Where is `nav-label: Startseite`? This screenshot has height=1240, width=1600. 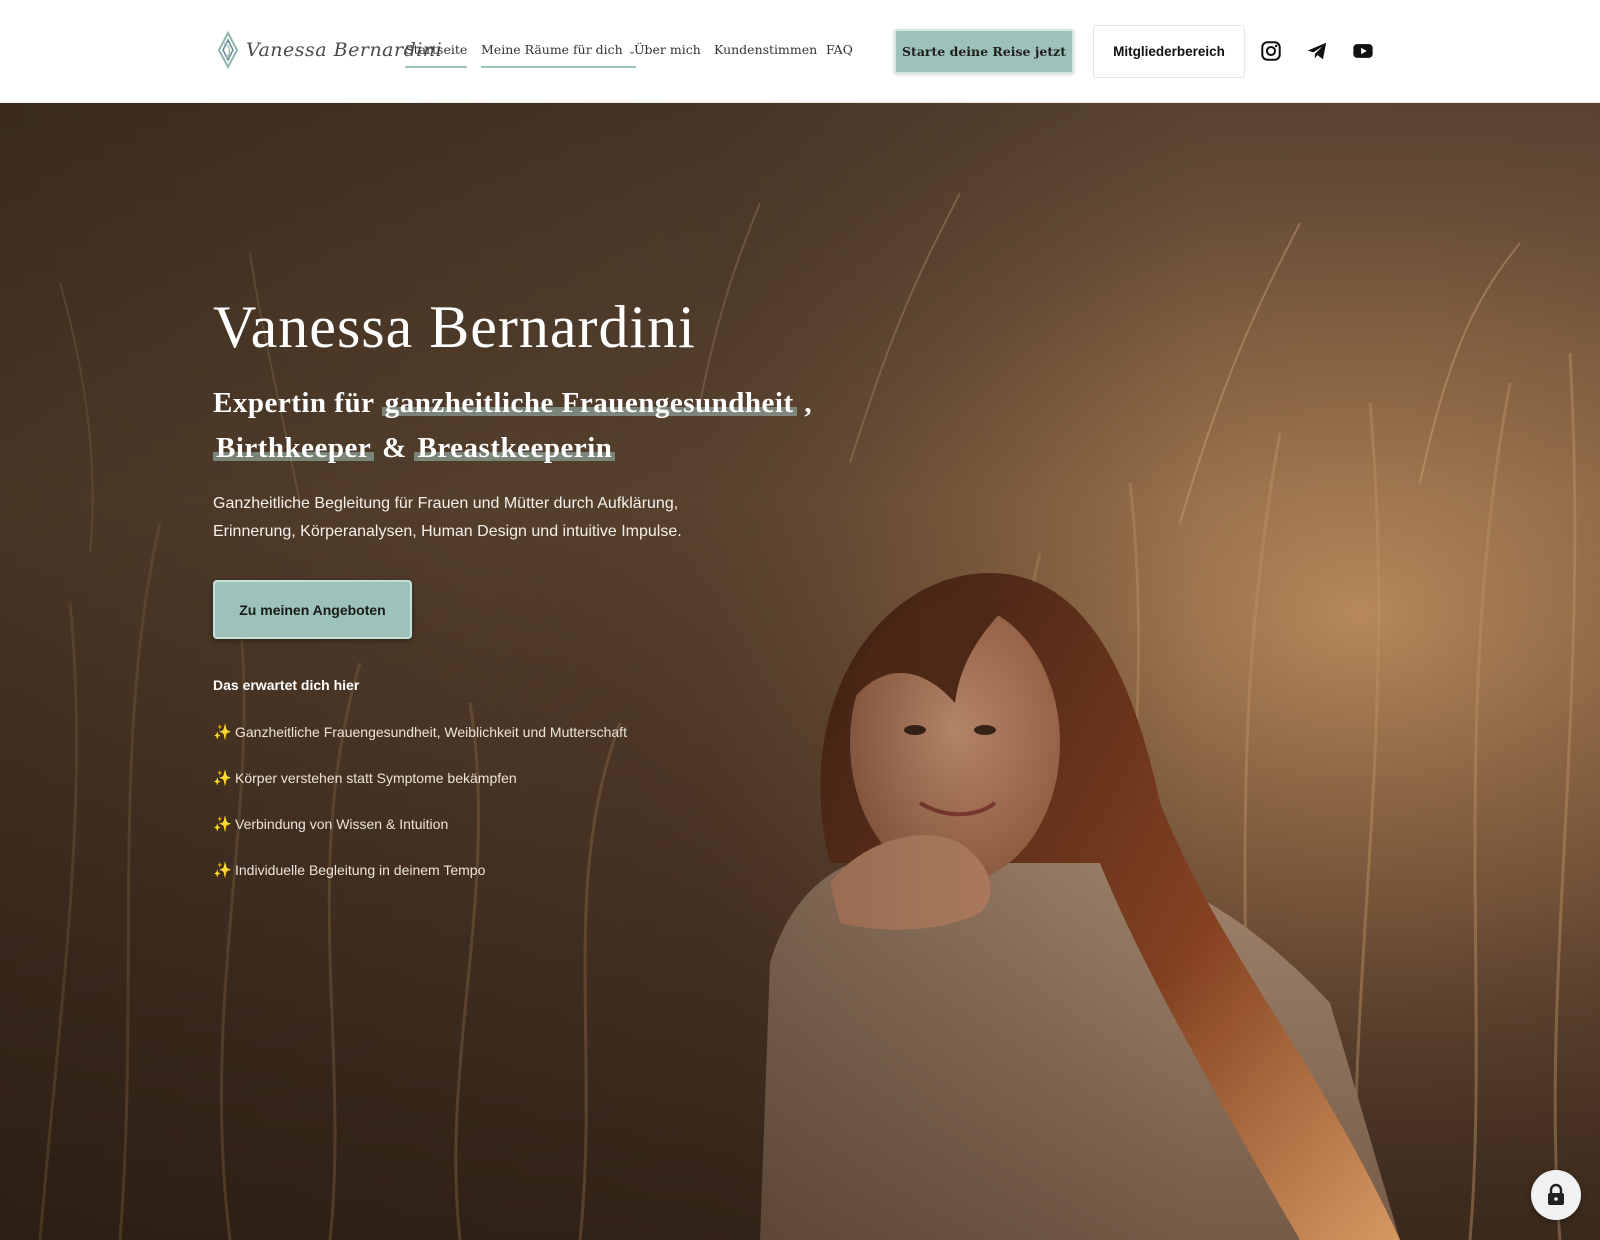
nav-label: Startseite is located at coordinates (436, 49).